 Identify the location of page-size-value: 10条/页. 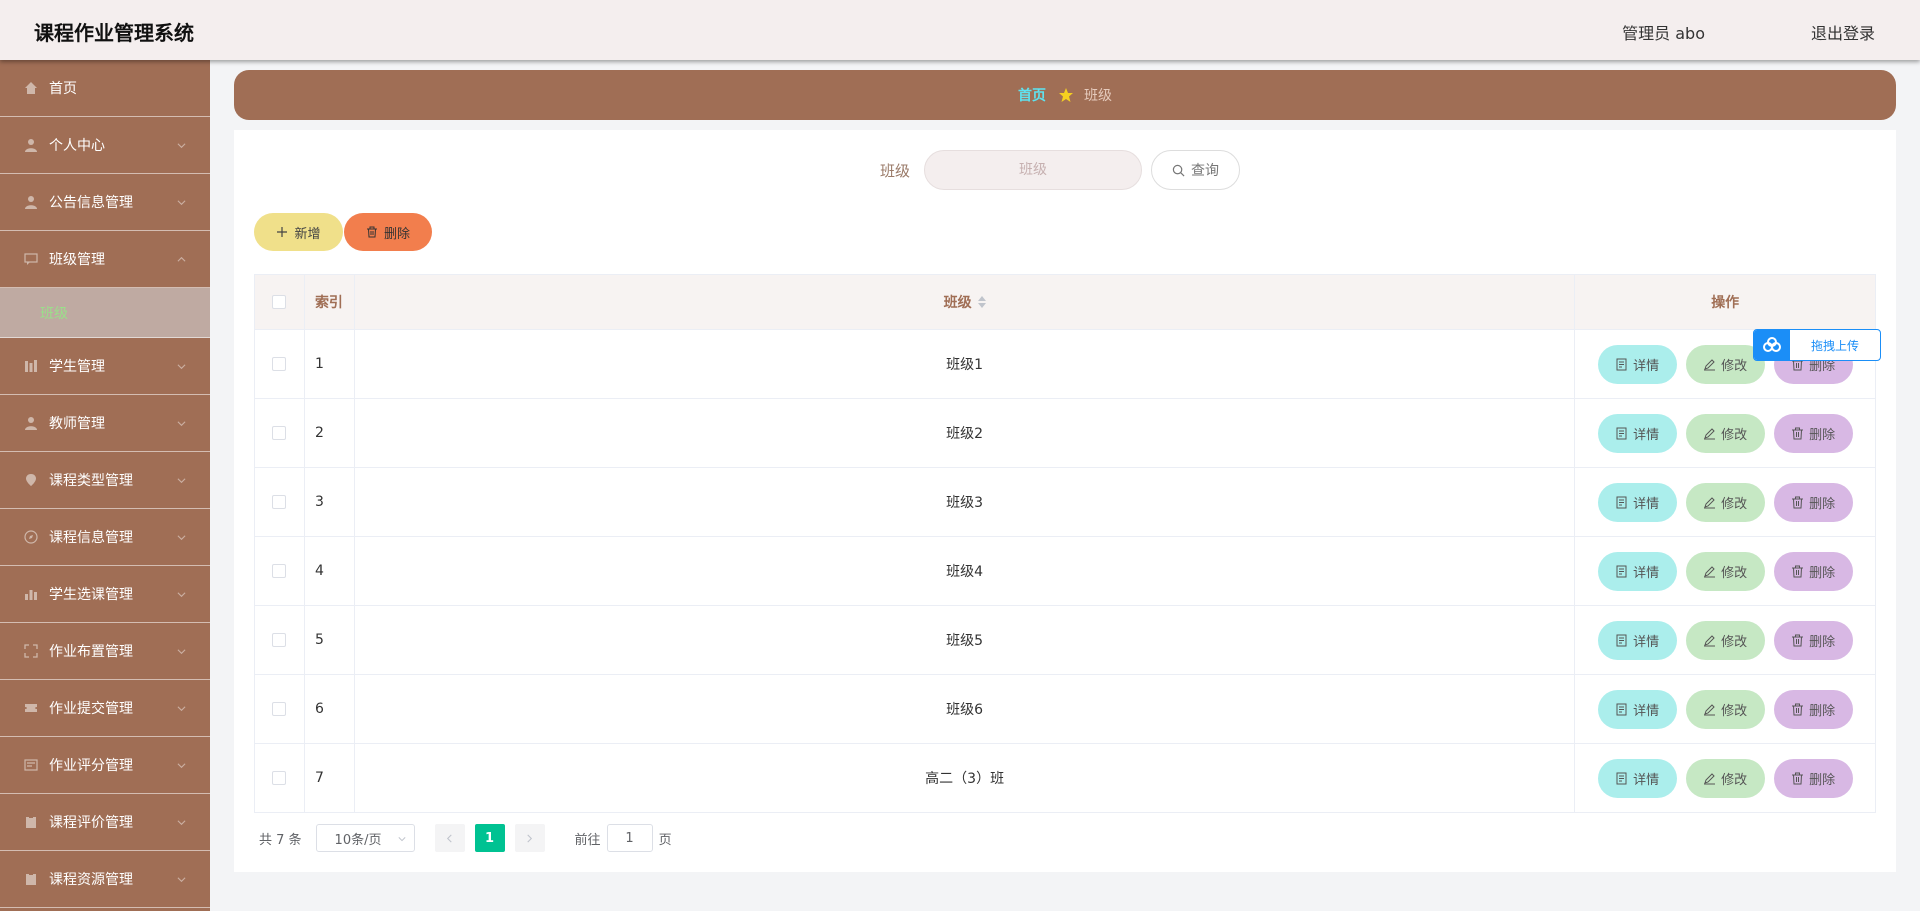
(358, 840).